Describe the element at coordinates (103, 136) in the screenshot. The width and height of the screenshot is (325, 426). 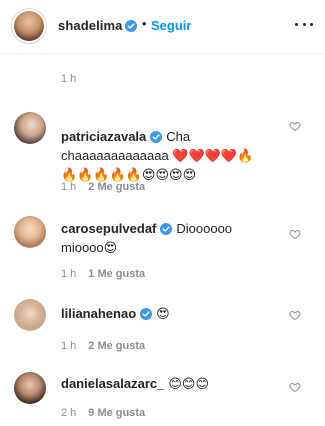
I see `commenter-username: patriciazavala` at that location.